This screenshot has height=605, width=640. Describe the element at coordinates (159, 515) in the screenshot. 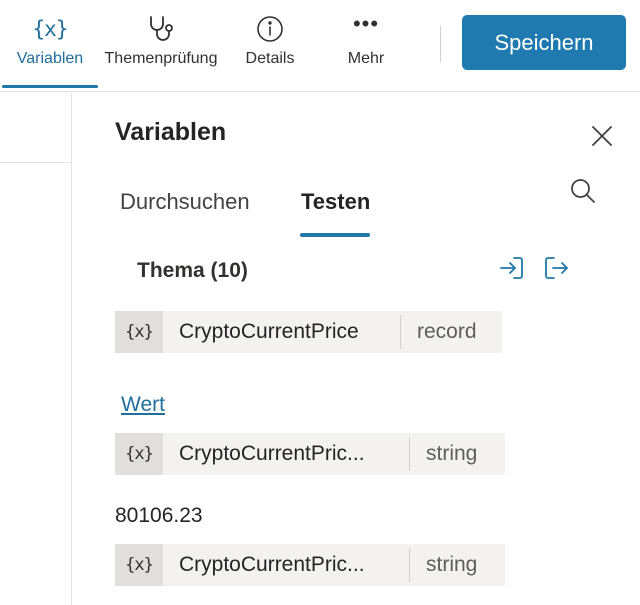

I see `variable-value: 80106.23` at that location.